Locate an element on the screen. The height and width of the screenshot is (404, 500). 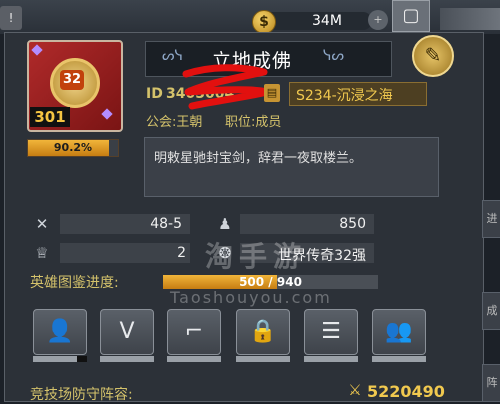
plus-icon: + is located at coordinates (378, 20).